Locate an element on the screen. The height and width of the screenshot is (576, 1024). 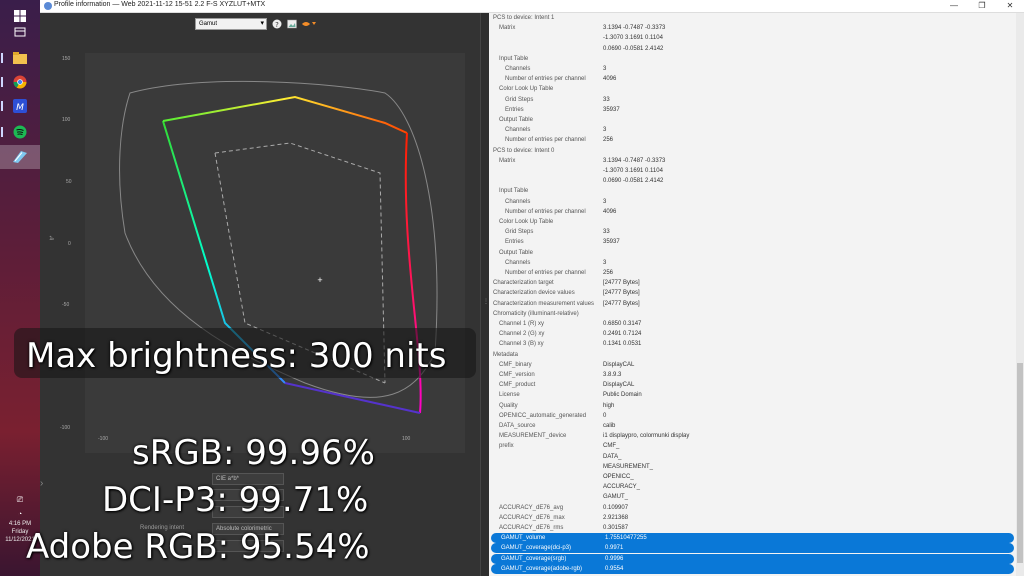
y-tick: 0 is located at coordinates (69, 244).